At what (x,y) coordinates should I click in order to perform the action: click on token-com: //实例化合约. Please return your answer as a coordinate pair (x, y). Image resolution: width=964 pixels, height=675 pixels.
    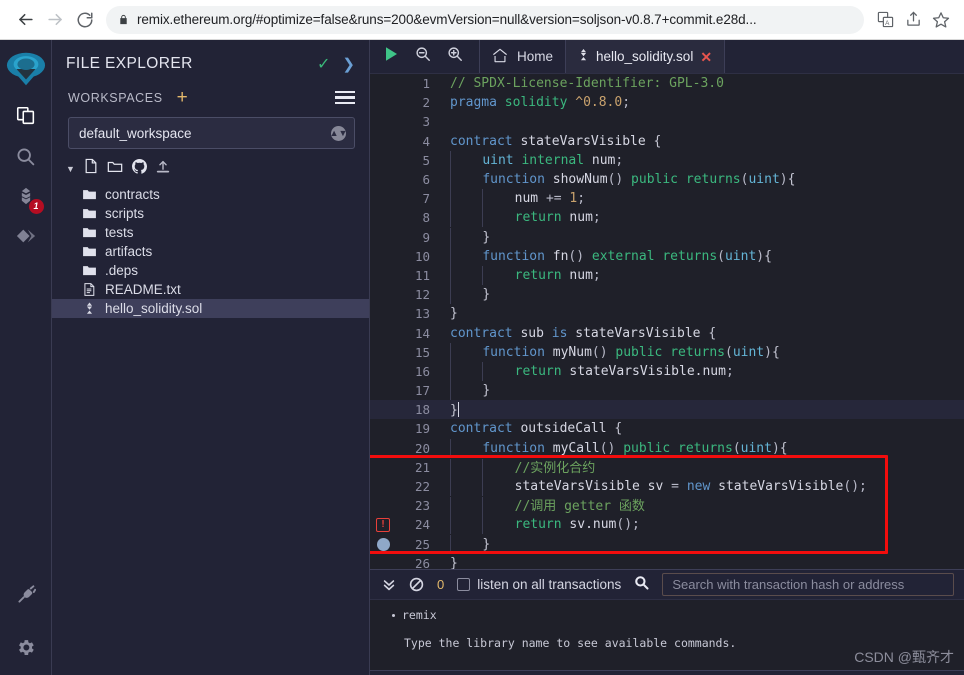
    Looking at the image, I should click on (555, 468).